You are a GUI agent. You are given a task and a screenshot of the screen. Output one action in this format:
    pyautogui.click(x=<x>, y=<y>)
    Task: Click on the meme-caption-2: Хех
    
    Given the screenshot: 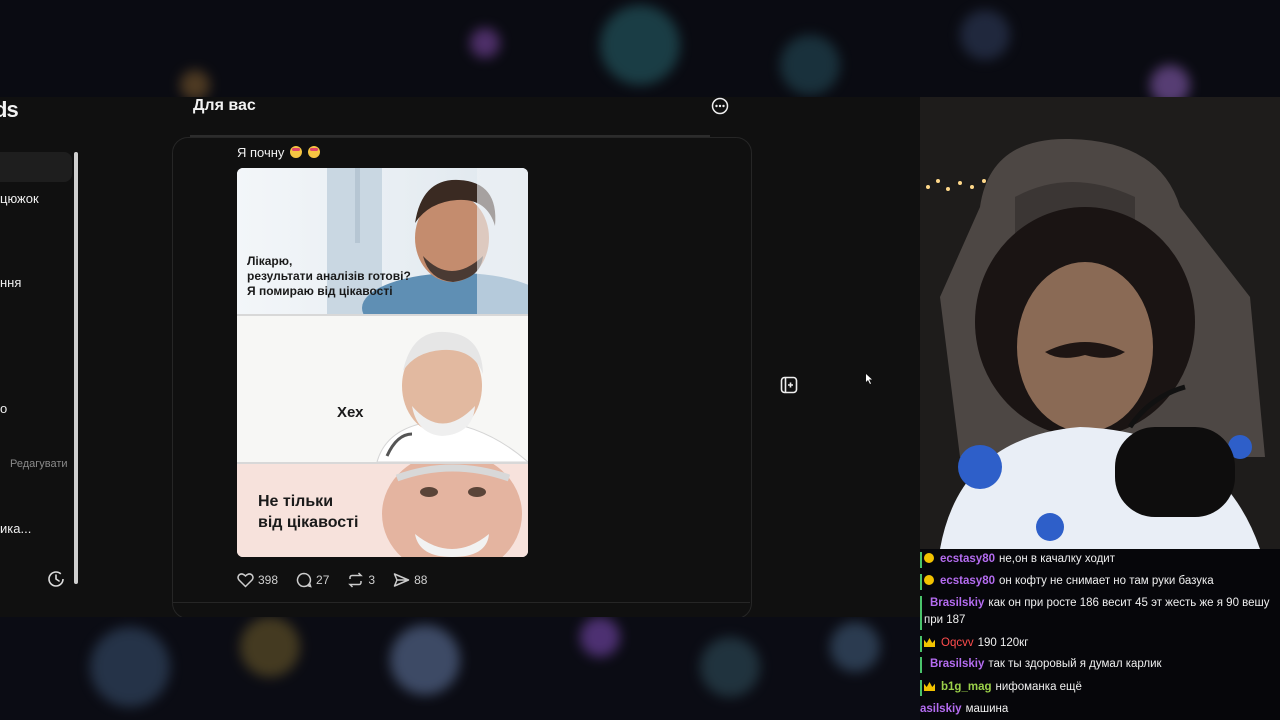 What is the action you would take?
    pyautogui.click(x=350, y=412)
    